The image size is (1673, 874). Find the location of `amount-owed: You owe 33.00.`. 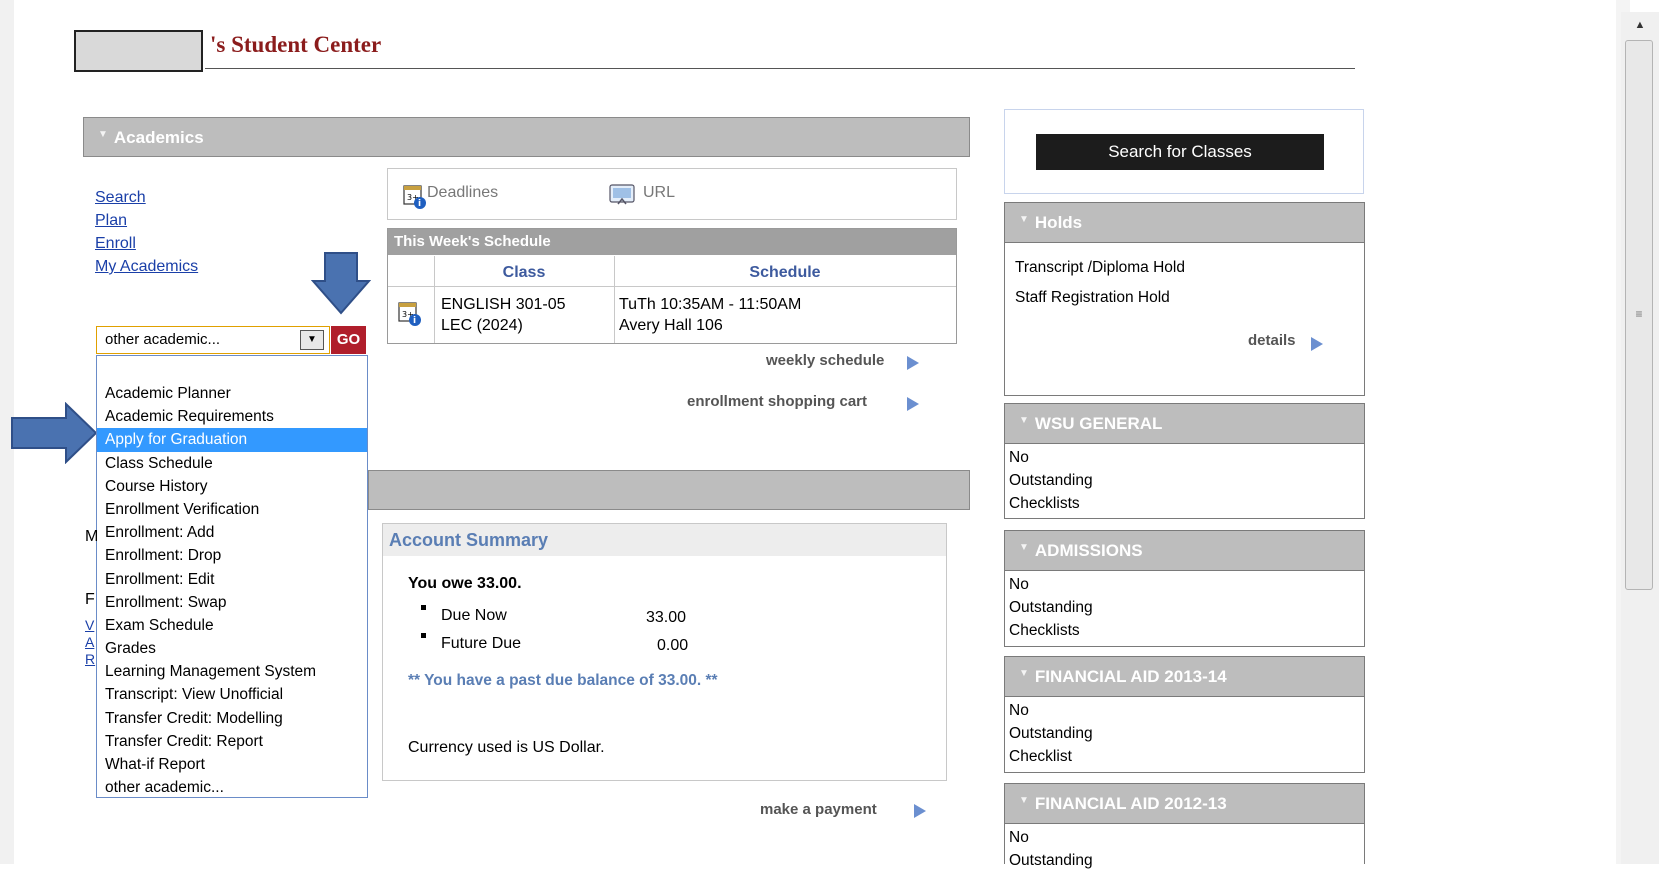

amount-owed: You owe 33.00. is located at coordinates (465, 583).